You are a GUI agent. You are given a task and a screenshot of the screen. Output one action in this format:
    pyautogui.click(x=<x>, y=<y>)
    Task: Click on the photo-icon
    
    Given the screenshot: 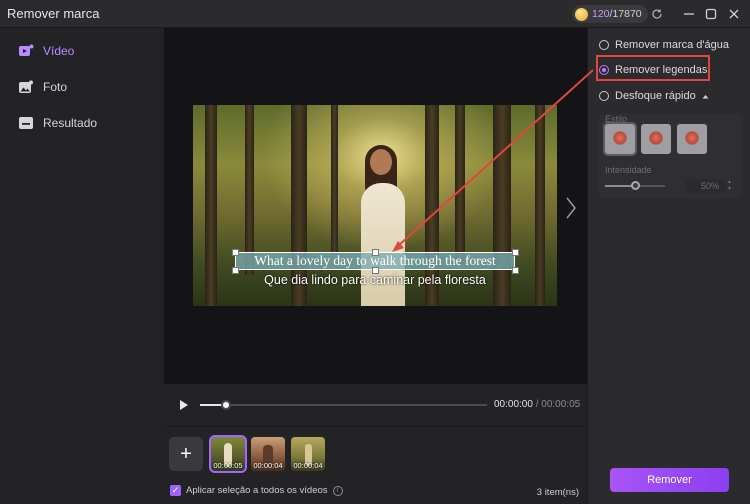 What is the action you would take?
    pyautogui.click(x=26, y=87)
    